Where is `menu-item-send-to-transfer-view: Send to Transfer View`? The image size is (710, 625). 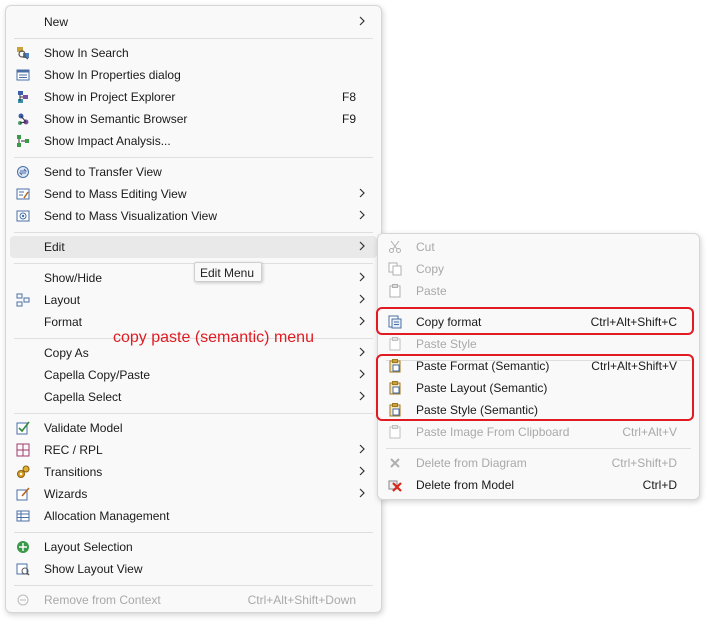
menu-item-send-to-transfer-view: Send to Transfer View is located at coordinates (193, 172).